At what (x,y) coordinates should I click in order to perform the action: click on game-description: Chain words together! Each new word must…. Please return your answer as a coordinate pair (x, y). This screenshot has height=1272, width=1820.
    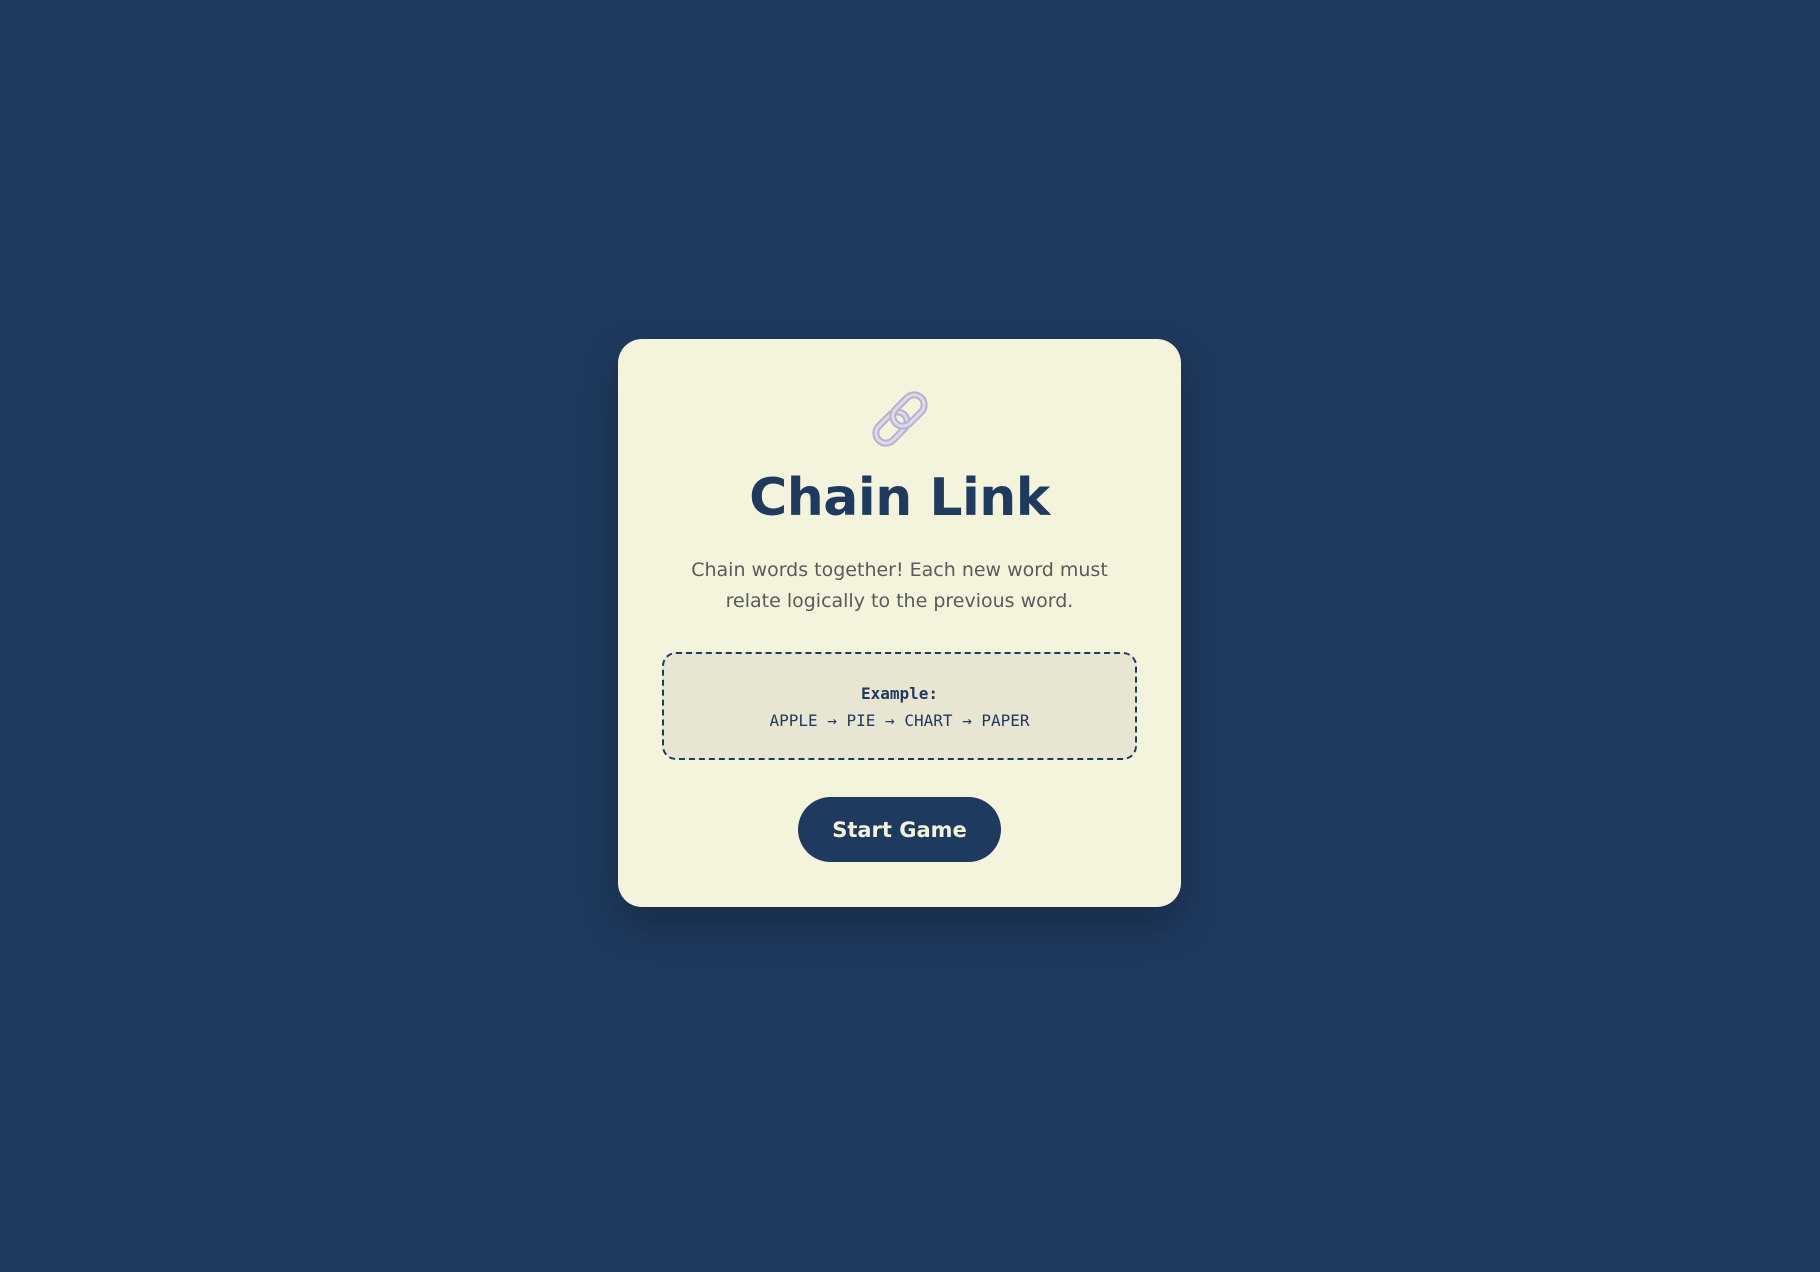
    Looking at the image, I should click on (899, 585).